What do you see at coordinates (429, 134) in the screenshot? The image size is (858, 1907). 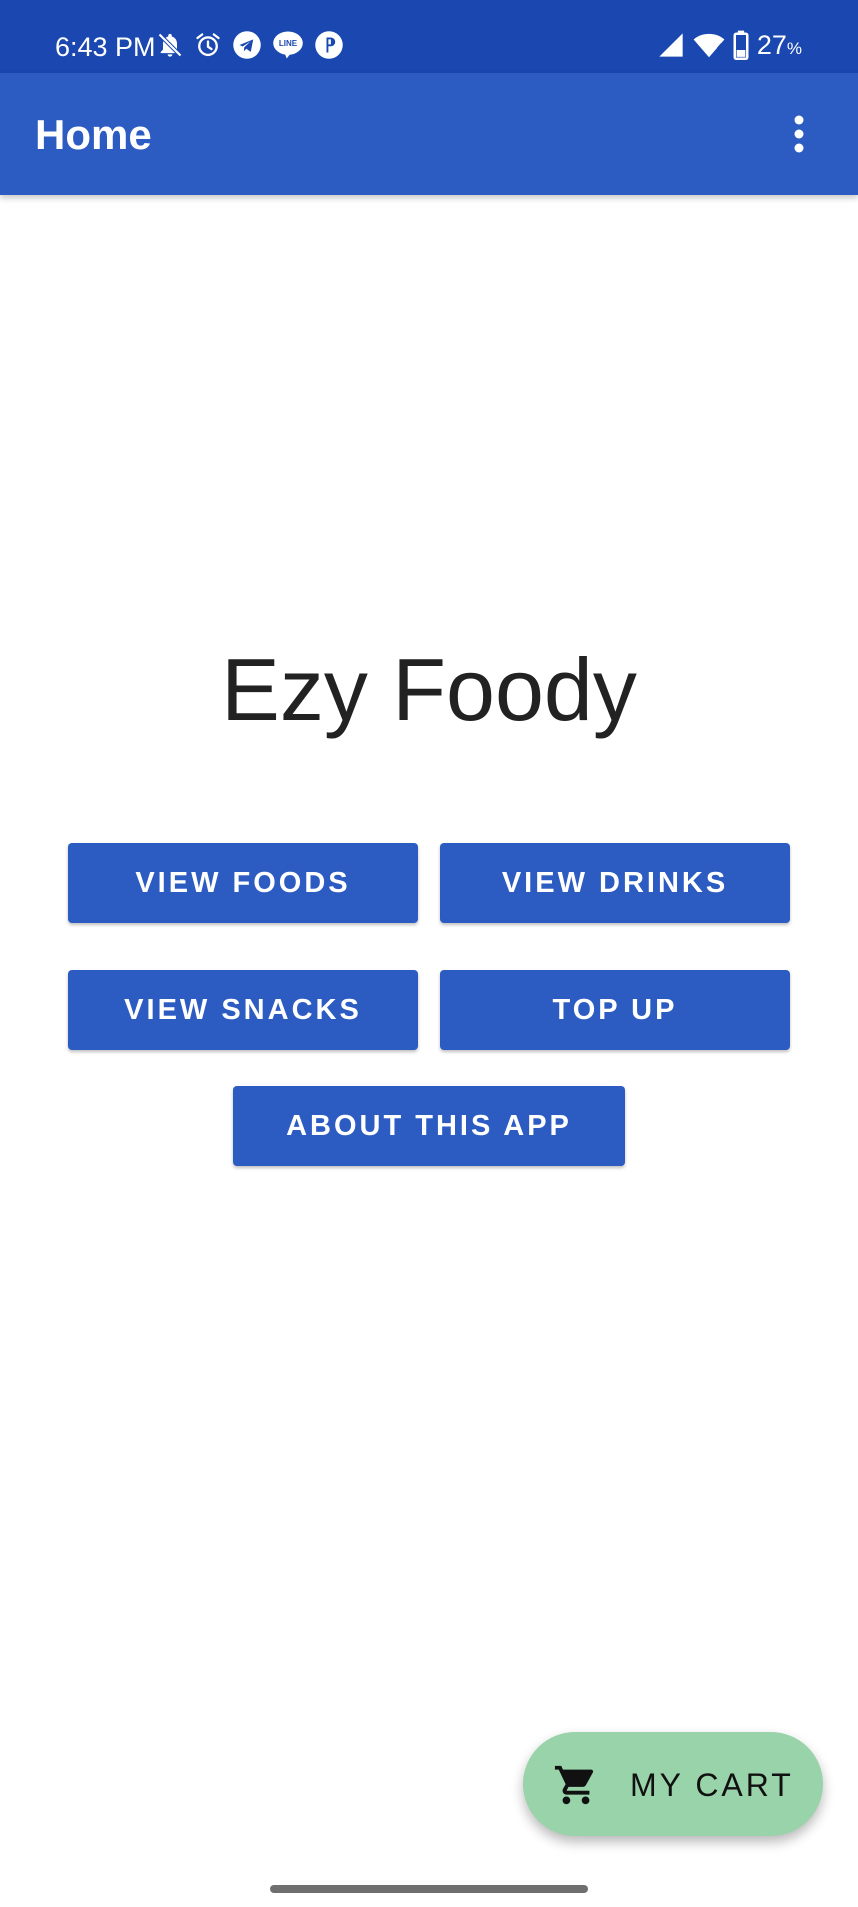 I see `app-bar: Home` at bounding box center [429, 134].